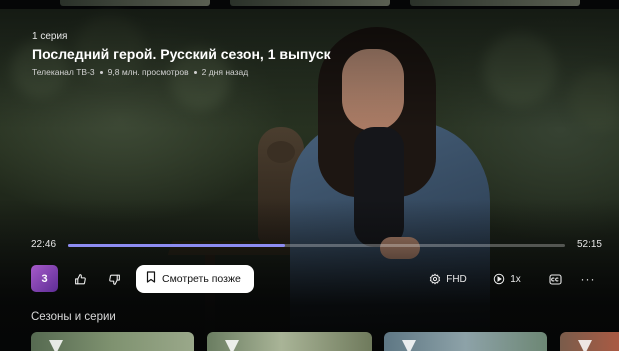  What do you see at coordinates (515, 279) in the screenshot?
I see `speed-label: 1x` at bounding box center [515, 279].